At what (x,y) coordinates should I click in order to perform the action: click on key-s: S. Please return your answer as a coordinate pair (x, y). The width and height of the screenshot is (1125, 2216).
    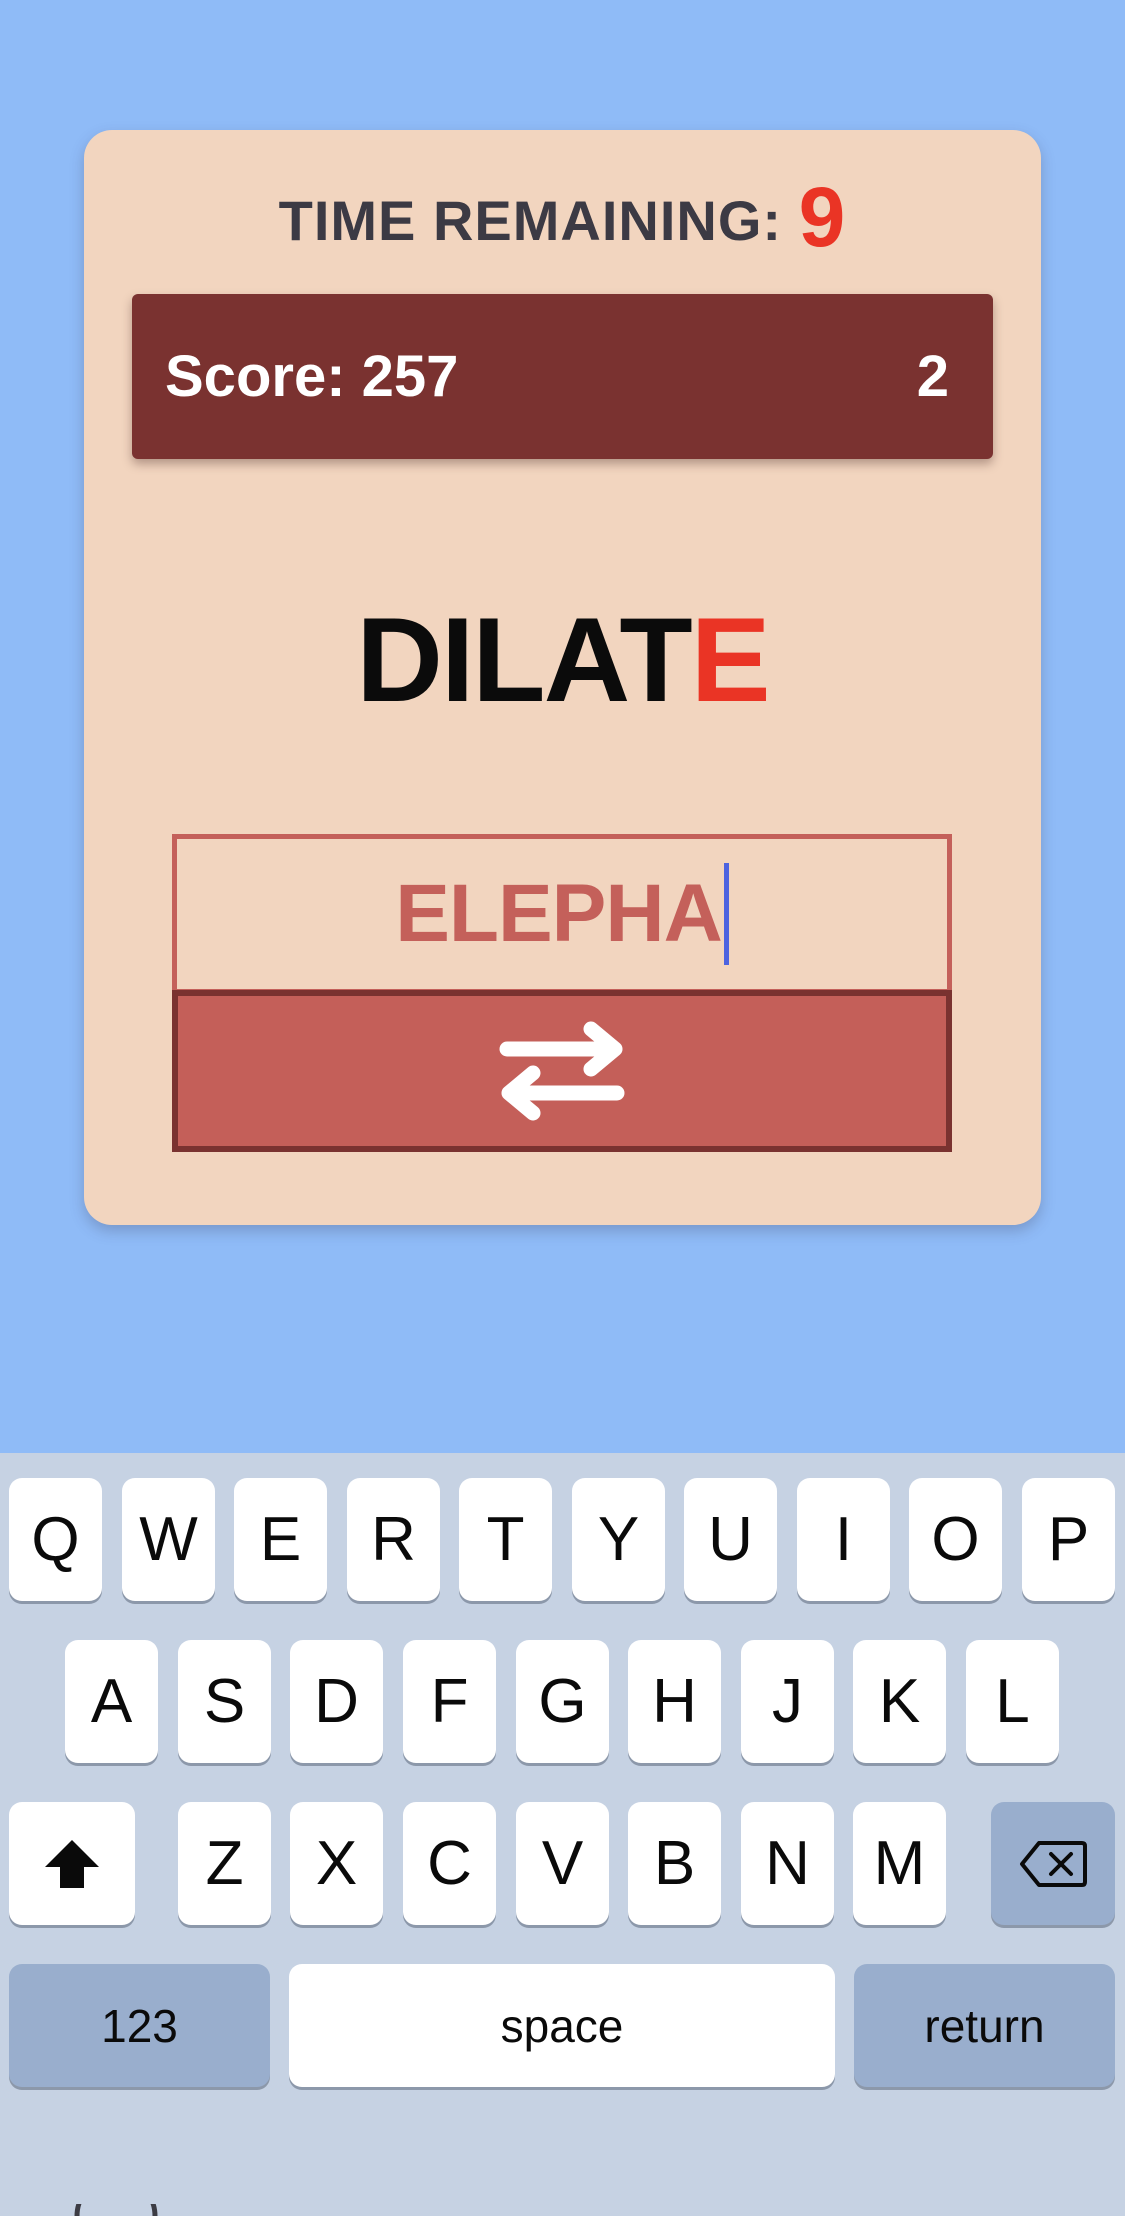
    Looking at the image, I should click on (224, 1701).